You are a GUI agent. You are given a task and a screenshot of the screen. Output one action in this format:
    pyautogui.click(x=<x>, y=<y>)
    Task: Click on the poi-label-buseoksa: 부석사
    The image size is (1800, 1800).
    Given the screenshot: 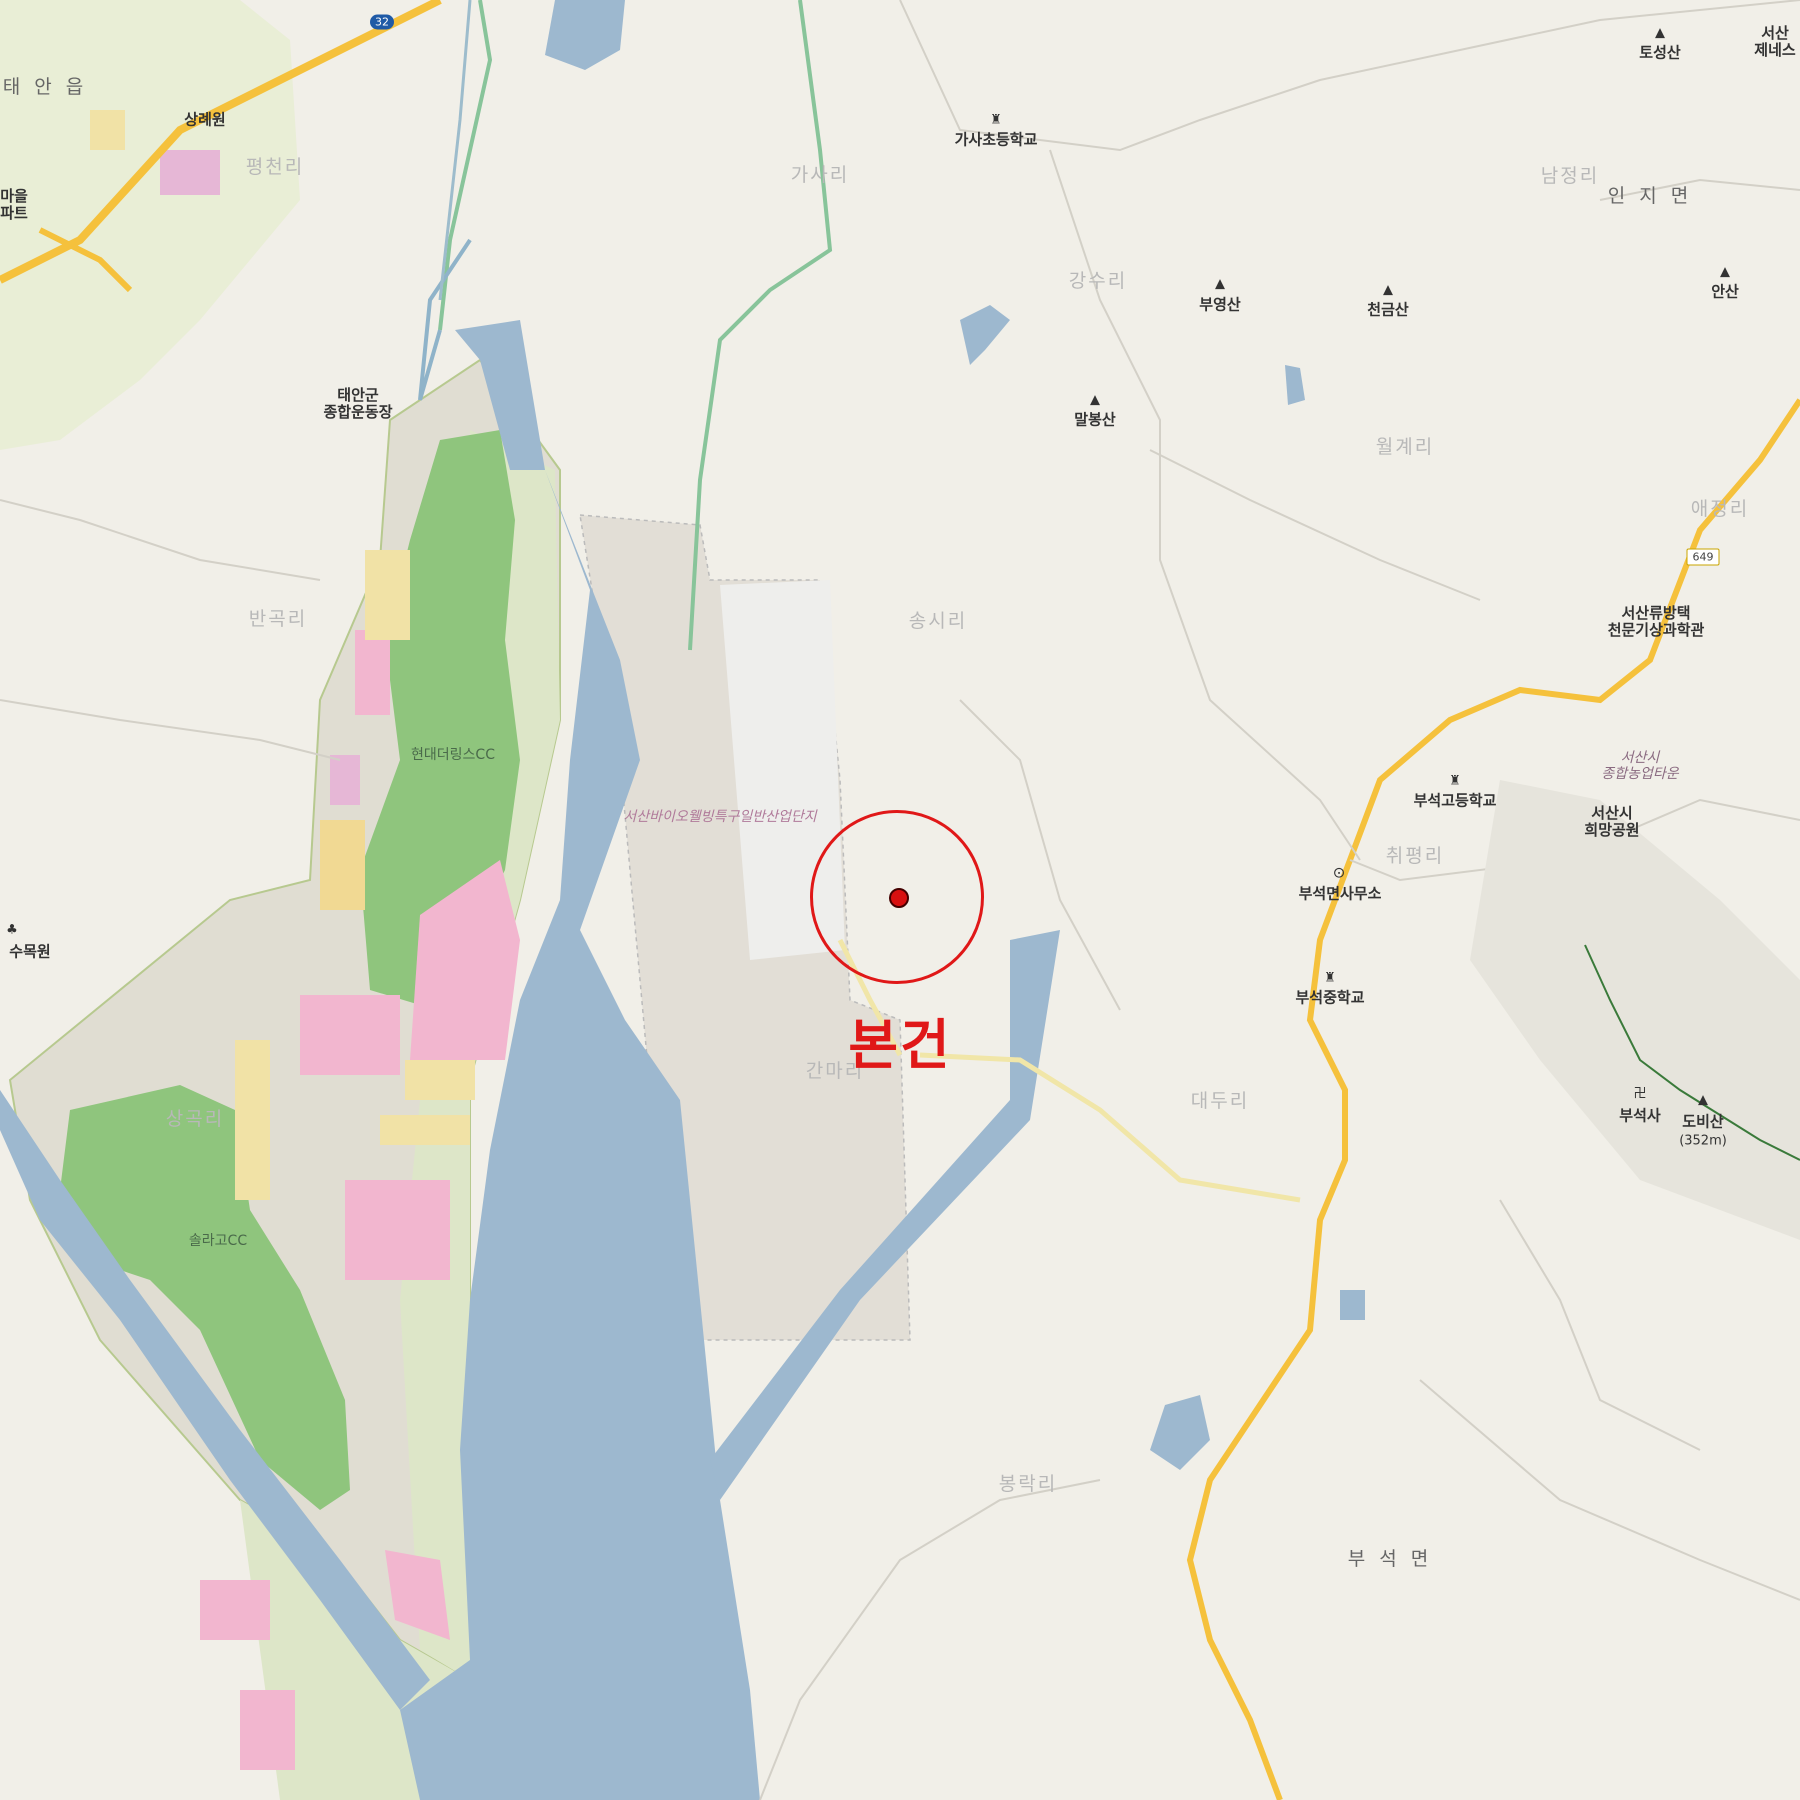 What is the action you would take?
    pyautogui.click(x=1640, y=1115)
    